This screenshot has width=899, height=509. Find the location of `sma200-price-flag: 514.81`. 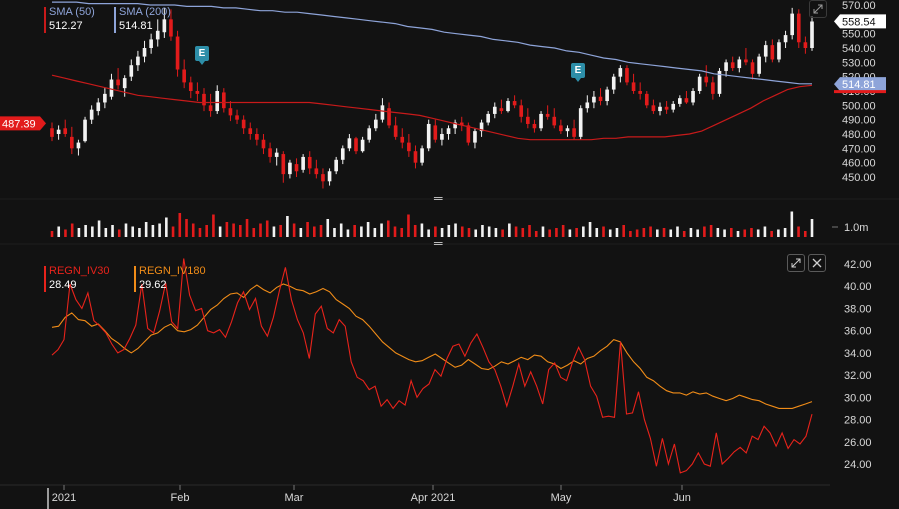

sma200-price-flag: 514.81 is located at coordinates (859, 85).